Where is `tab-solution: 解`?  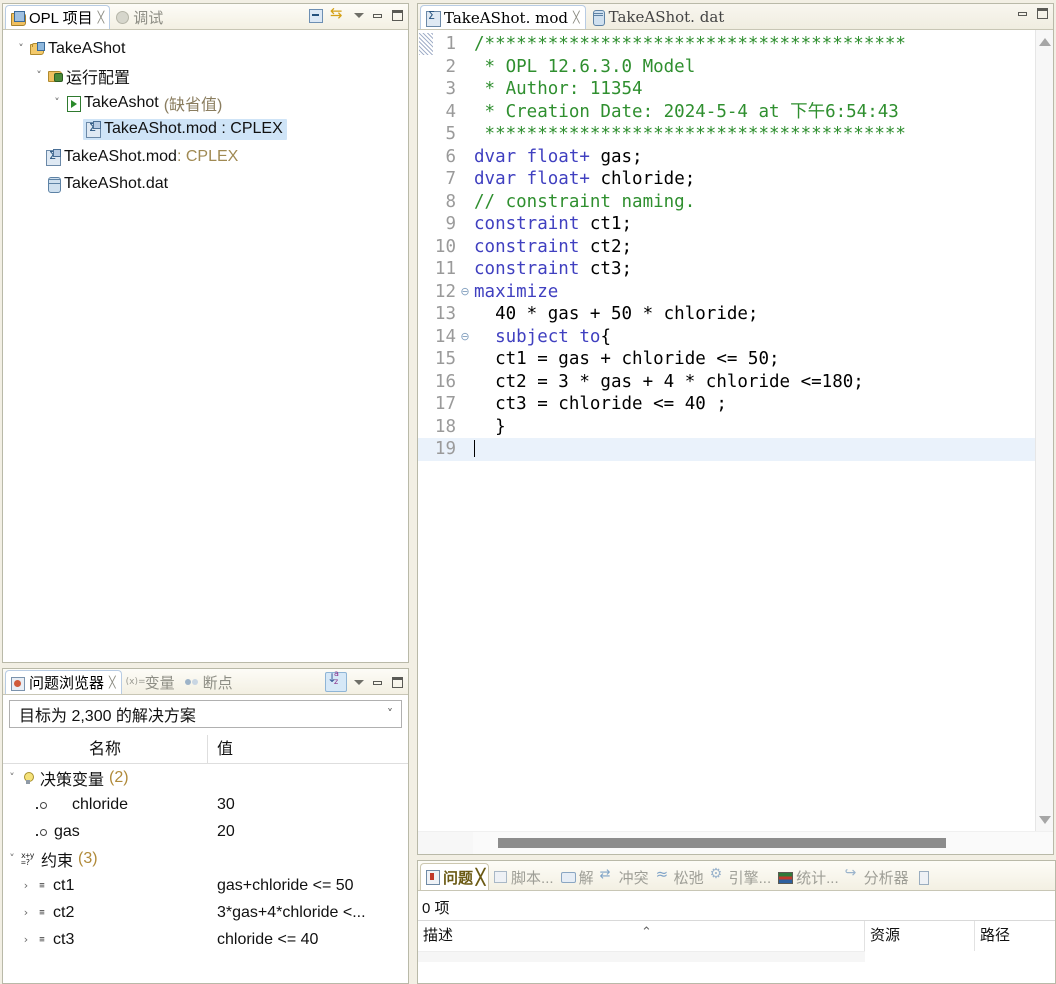 tab-solution: 解 is located at coordinates (577, 877).